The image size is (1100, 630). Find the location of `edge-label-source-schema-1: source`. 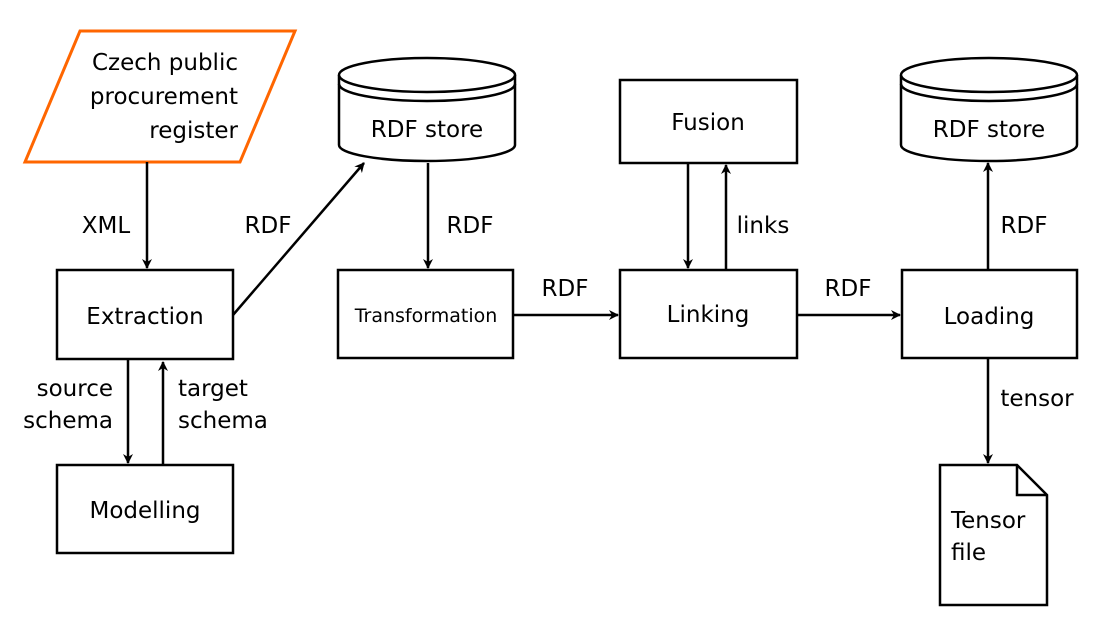

edge-label-source-schema-1: source is located at coordinates (75, 389).